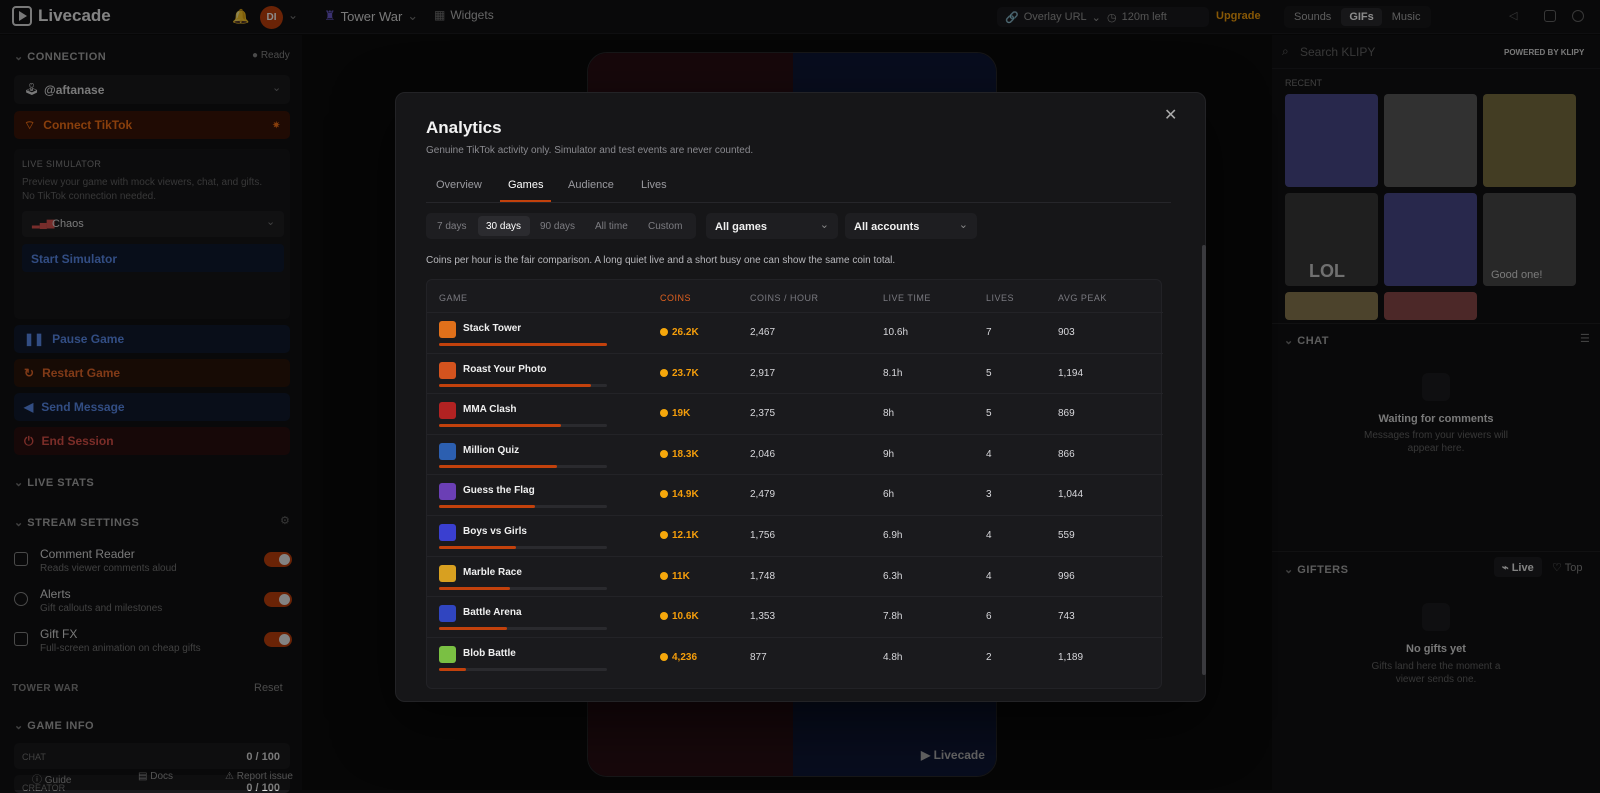  What do you see at coordinates (679, 616) in the screenshot?
I see `coins-value: 10.6K` at bounding box center [679, 616].